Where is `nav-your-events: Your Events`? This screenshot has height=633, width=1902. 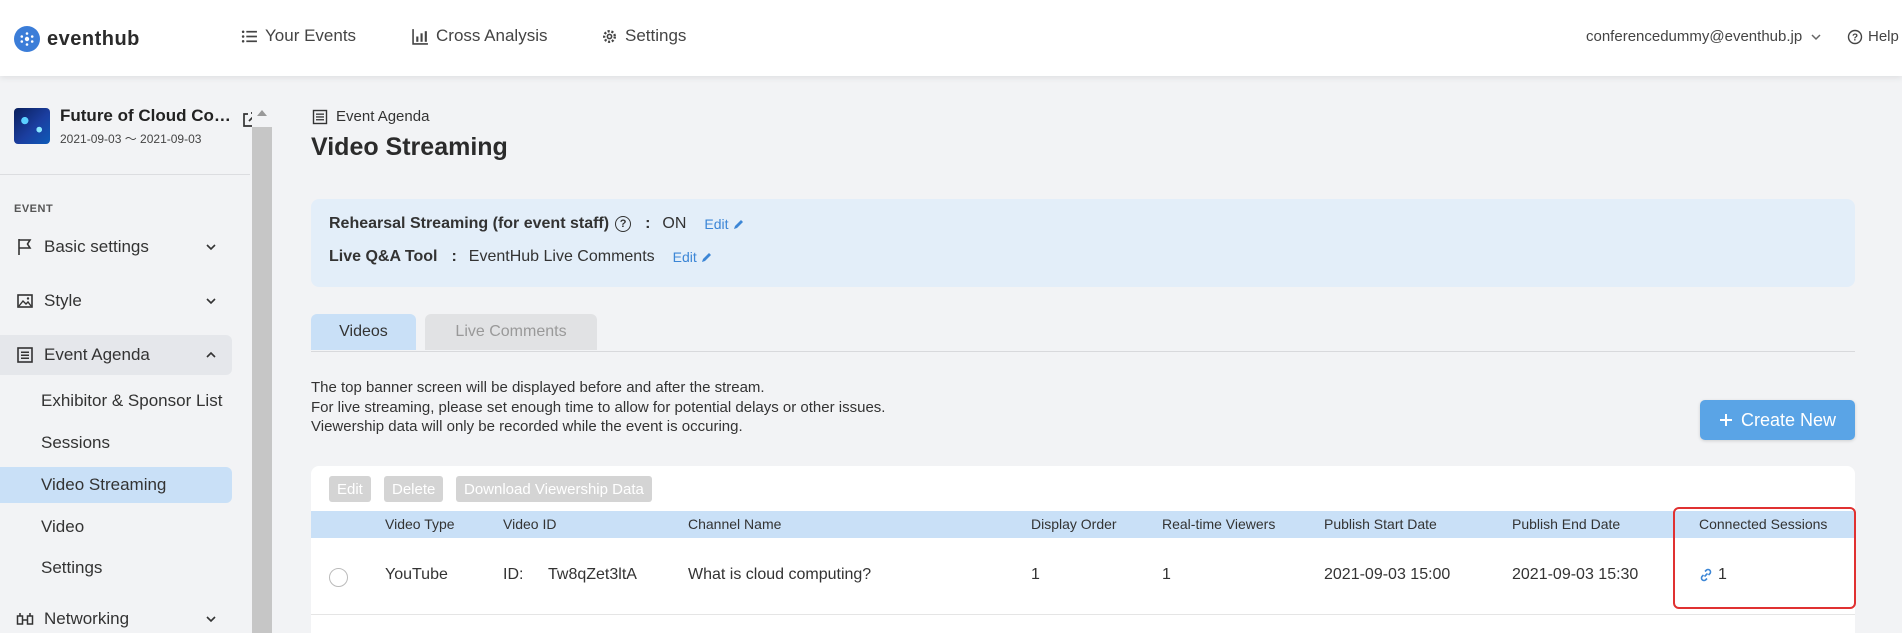 nav-your-events: Your Events is located at coordinates (298, 36).